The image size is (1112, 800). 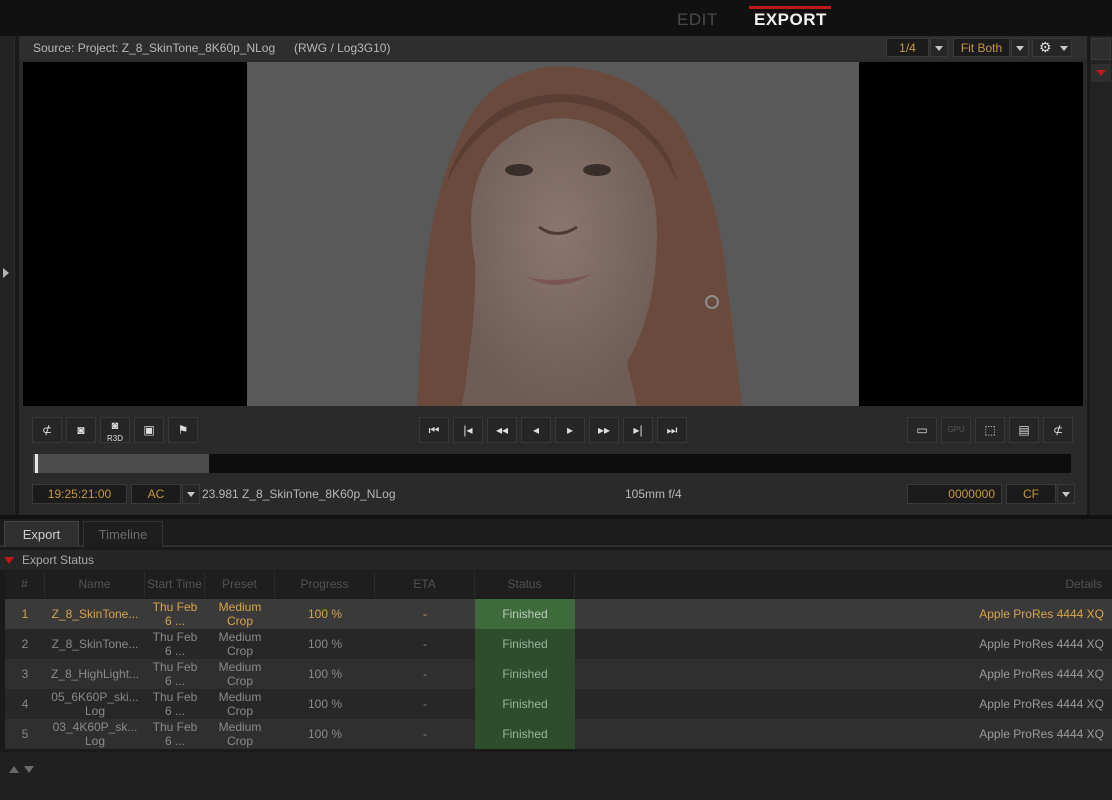 What do you see at coordinates (123, 534) in the screenshot?
I see `tab-timeline: Timeline` at bounding box center [123, 534].